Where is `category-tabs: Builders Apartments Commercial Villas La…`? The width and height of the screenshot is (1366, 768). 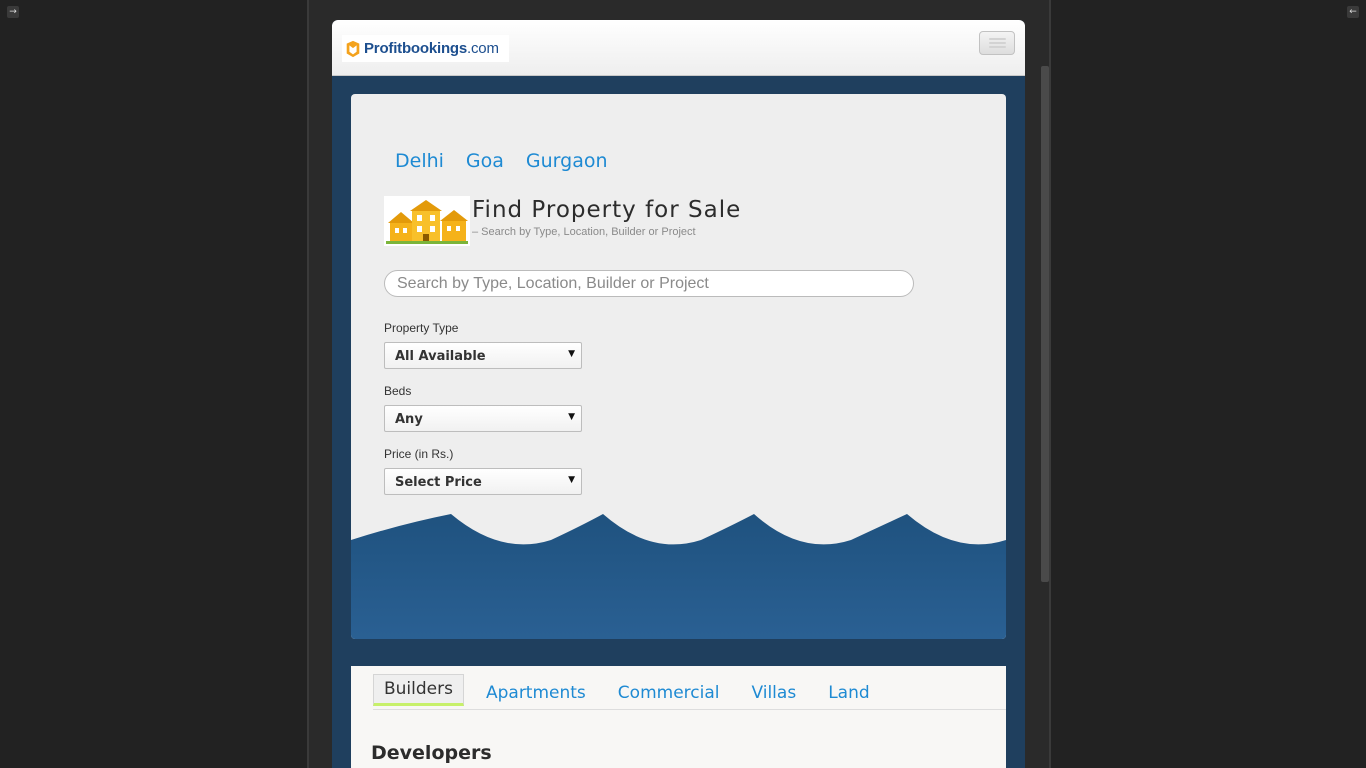 category-tabs: Builders Apartments Commercial Villas La… is located at coordinates (689, 690).